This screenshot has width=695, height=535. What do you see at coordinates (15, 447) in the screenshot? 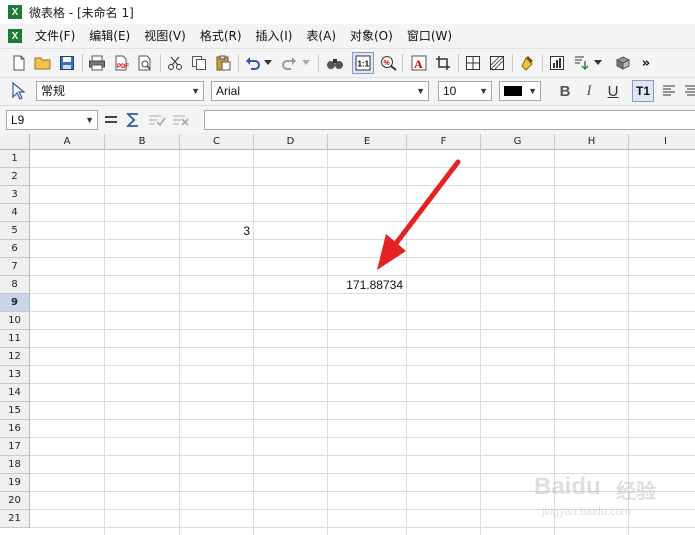
I see `row-header: 17` at bounding box center [15, 447].